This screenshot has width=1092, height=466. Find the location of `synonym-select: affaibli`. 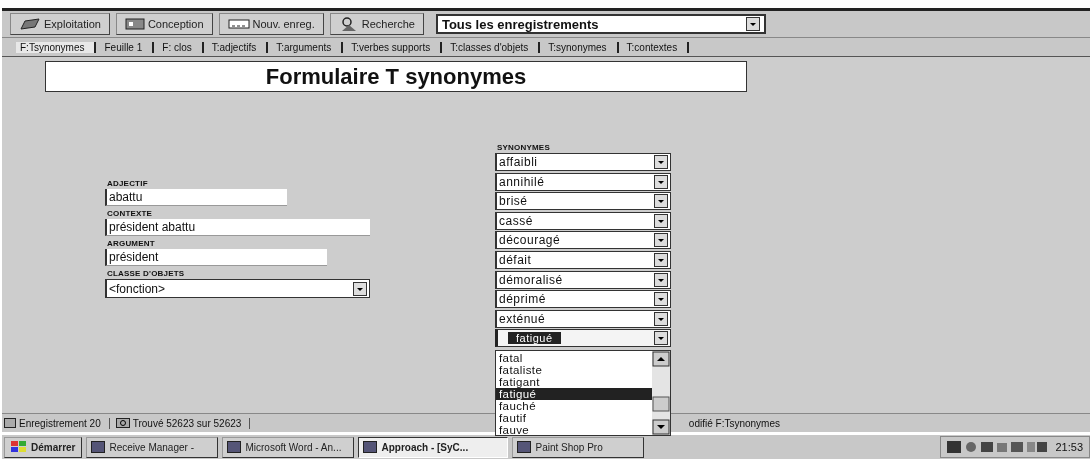

synonym-select: affaibli is located at coordinates (583, 162).